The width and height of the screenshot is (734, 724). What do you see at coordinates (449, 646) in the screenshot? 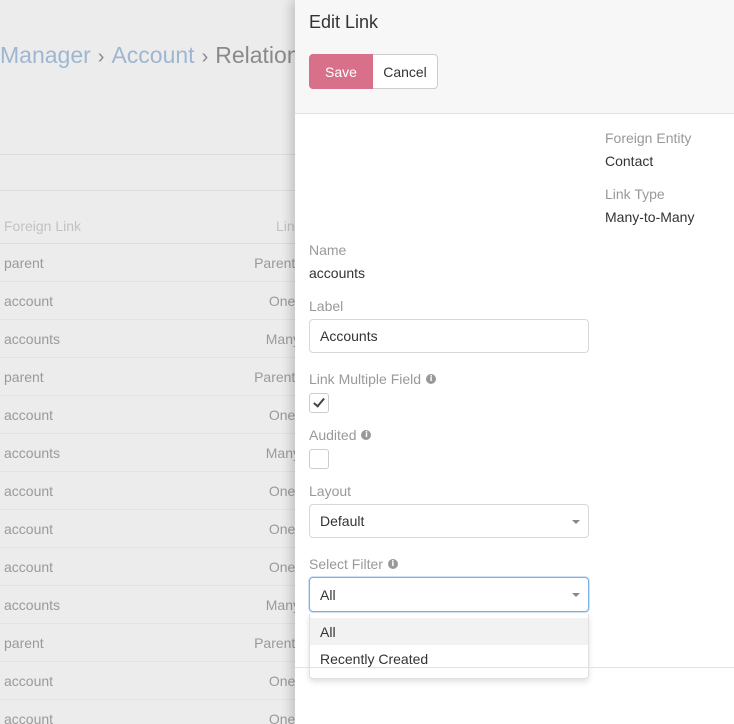
I see `select-filter-dropdown: All Recently Created` at bounding box center [449, 646].